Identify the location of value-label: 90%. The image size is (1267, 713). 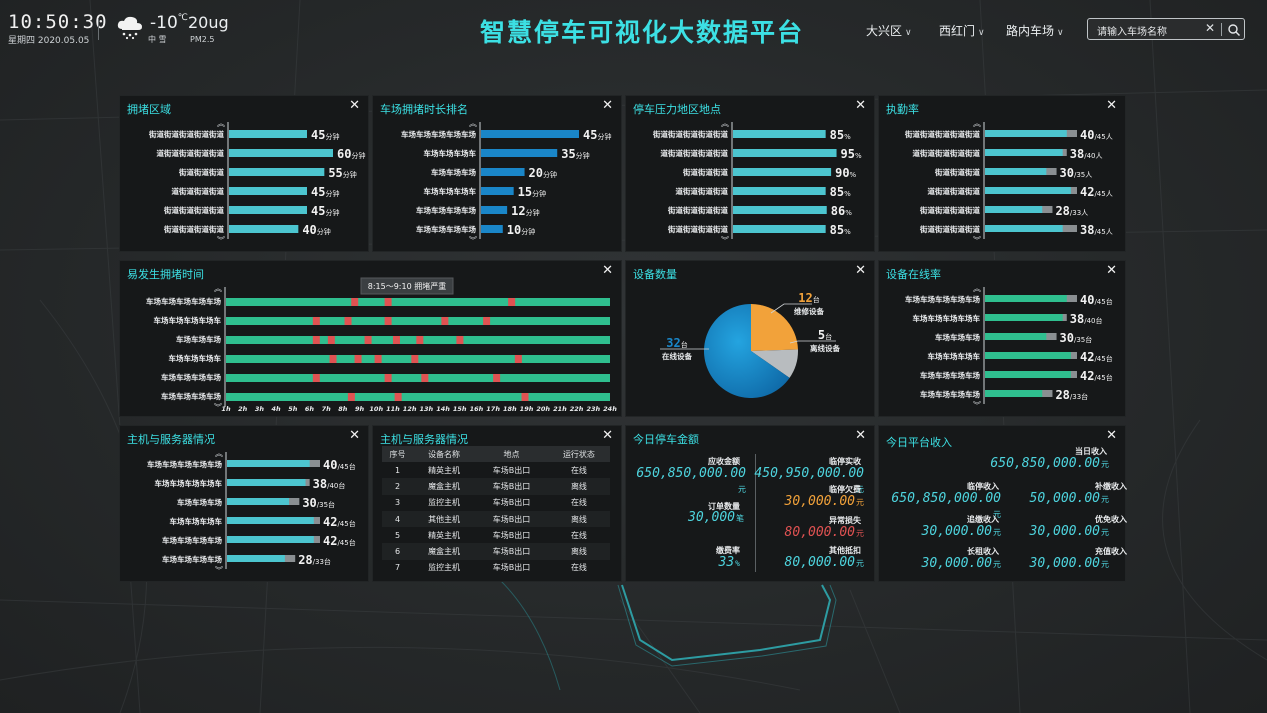
(845, 173).